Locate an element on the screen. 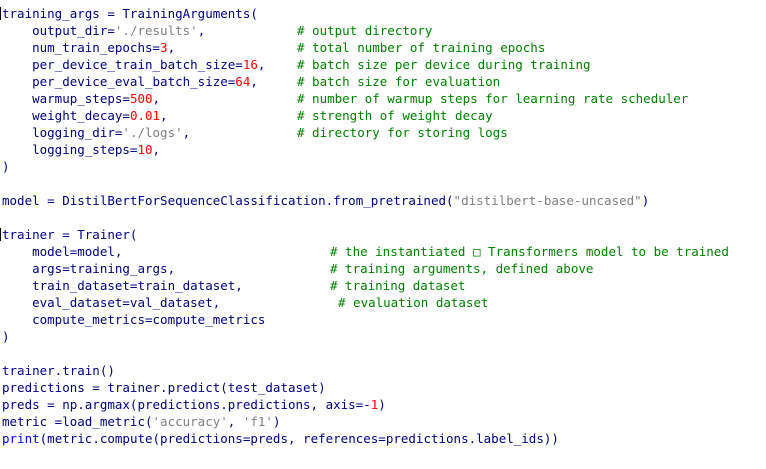 Image resolution: width=766 pixels, height=469 pixels. code-line: compute_metrics=compute_metrics is located at coordinates (383, 319).